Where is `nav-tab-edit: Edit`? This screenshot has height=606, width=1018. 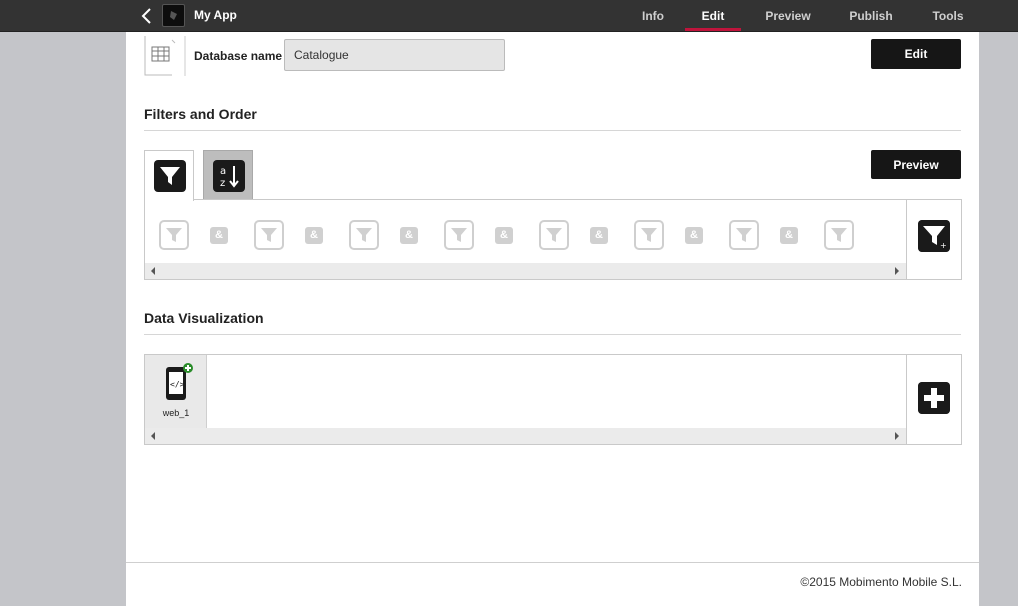 nav-tab-edit: Edit is located at coordinates (713, 16).